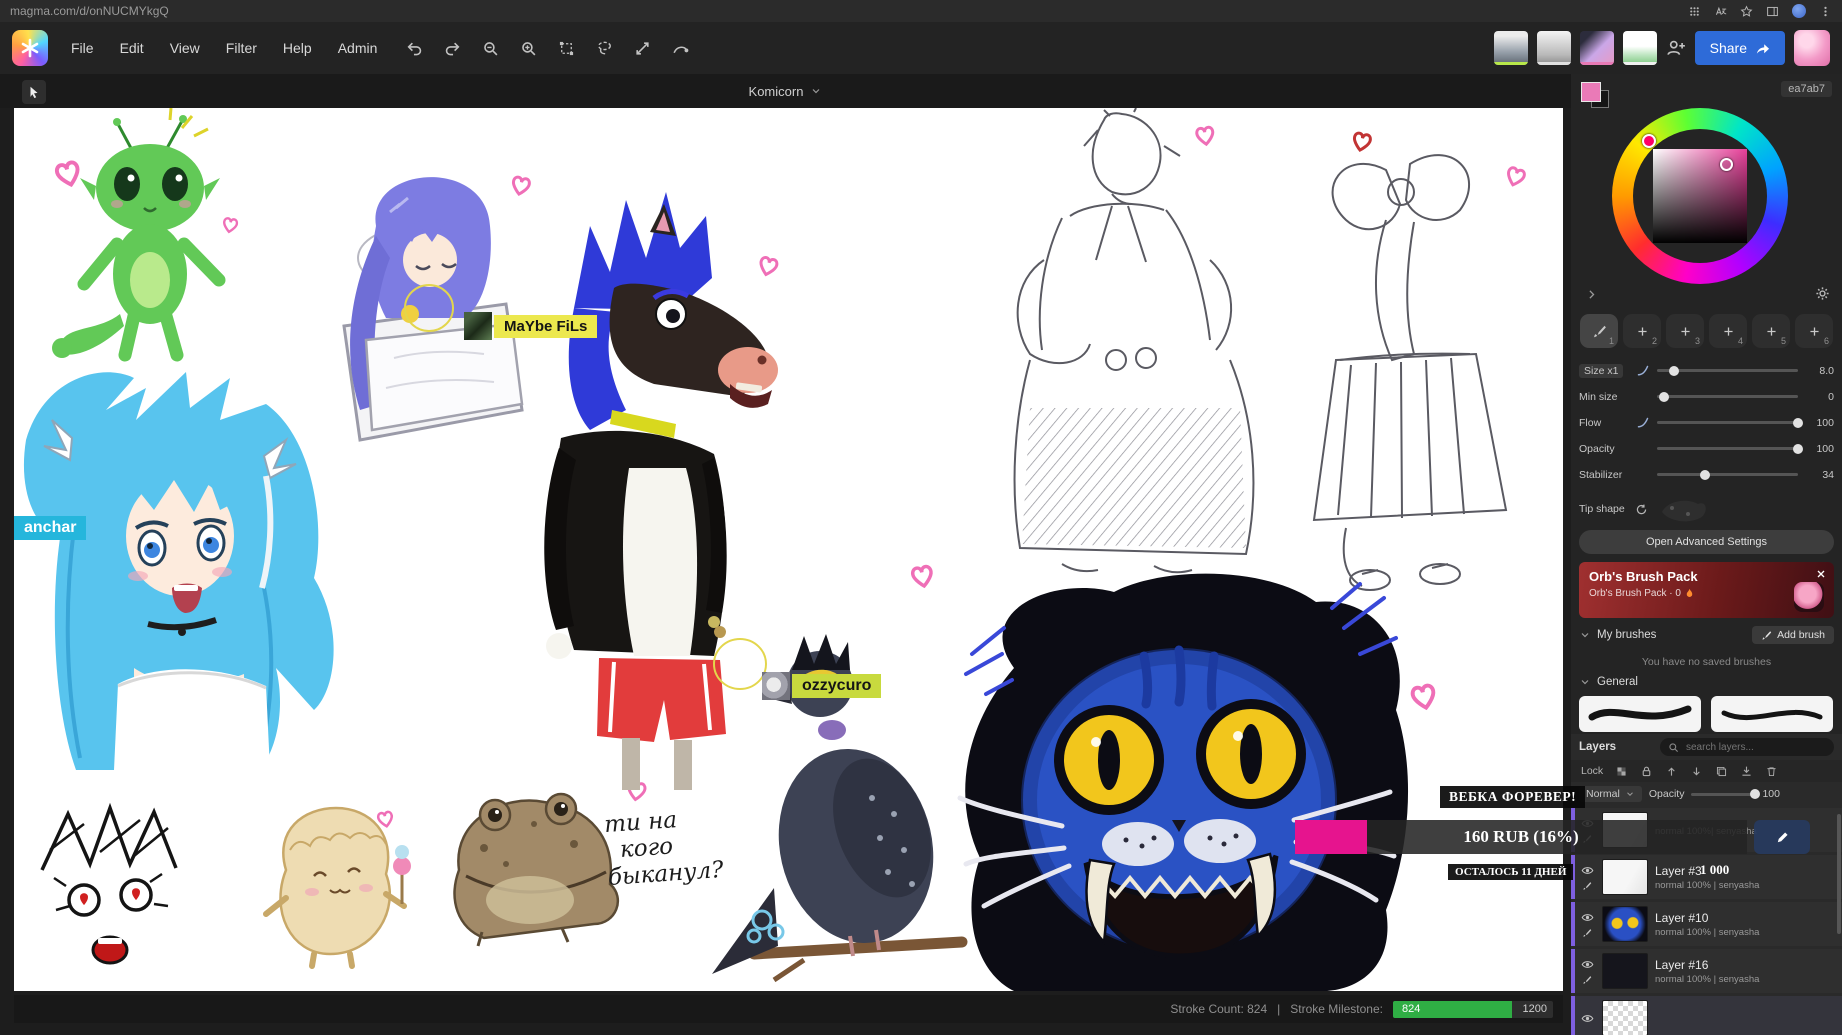  What do you see at coordinates (1626, 635) in the screenshot?
I see `my-brushes-label: My brushes` at bounding box center [1626, 635].